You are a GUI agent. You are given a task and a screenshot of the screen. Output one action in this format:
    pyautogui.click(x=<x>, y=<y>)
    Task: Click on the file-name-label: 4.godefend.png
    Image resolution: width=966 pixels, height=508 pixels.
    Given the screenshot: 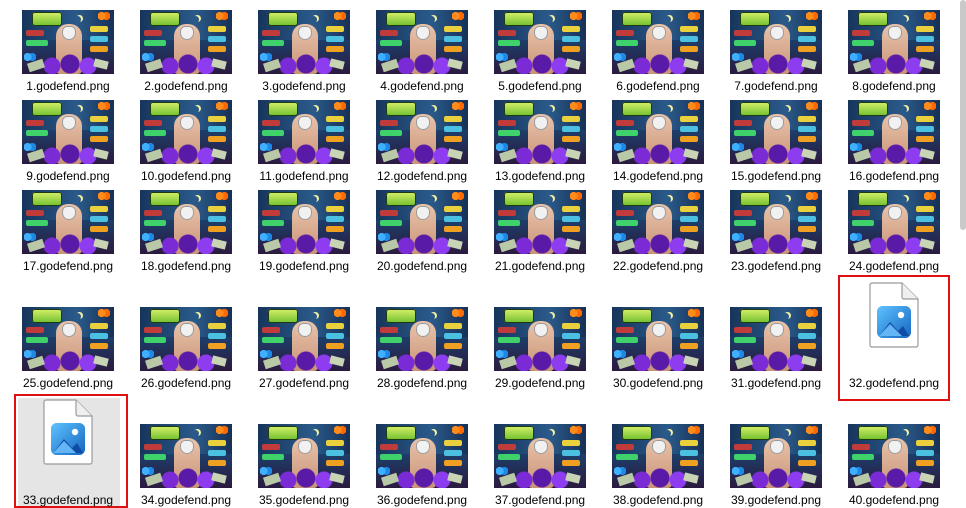 What is the action you would take?
    pyautogui.click(x=422, y=86)
    